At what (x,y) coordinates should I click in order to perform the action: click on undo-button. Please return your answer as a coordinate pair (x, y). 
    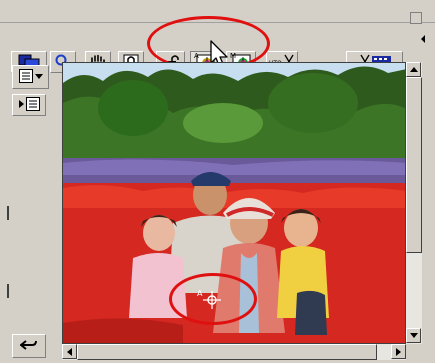
    Looking at the image, I should click on (29, 346).